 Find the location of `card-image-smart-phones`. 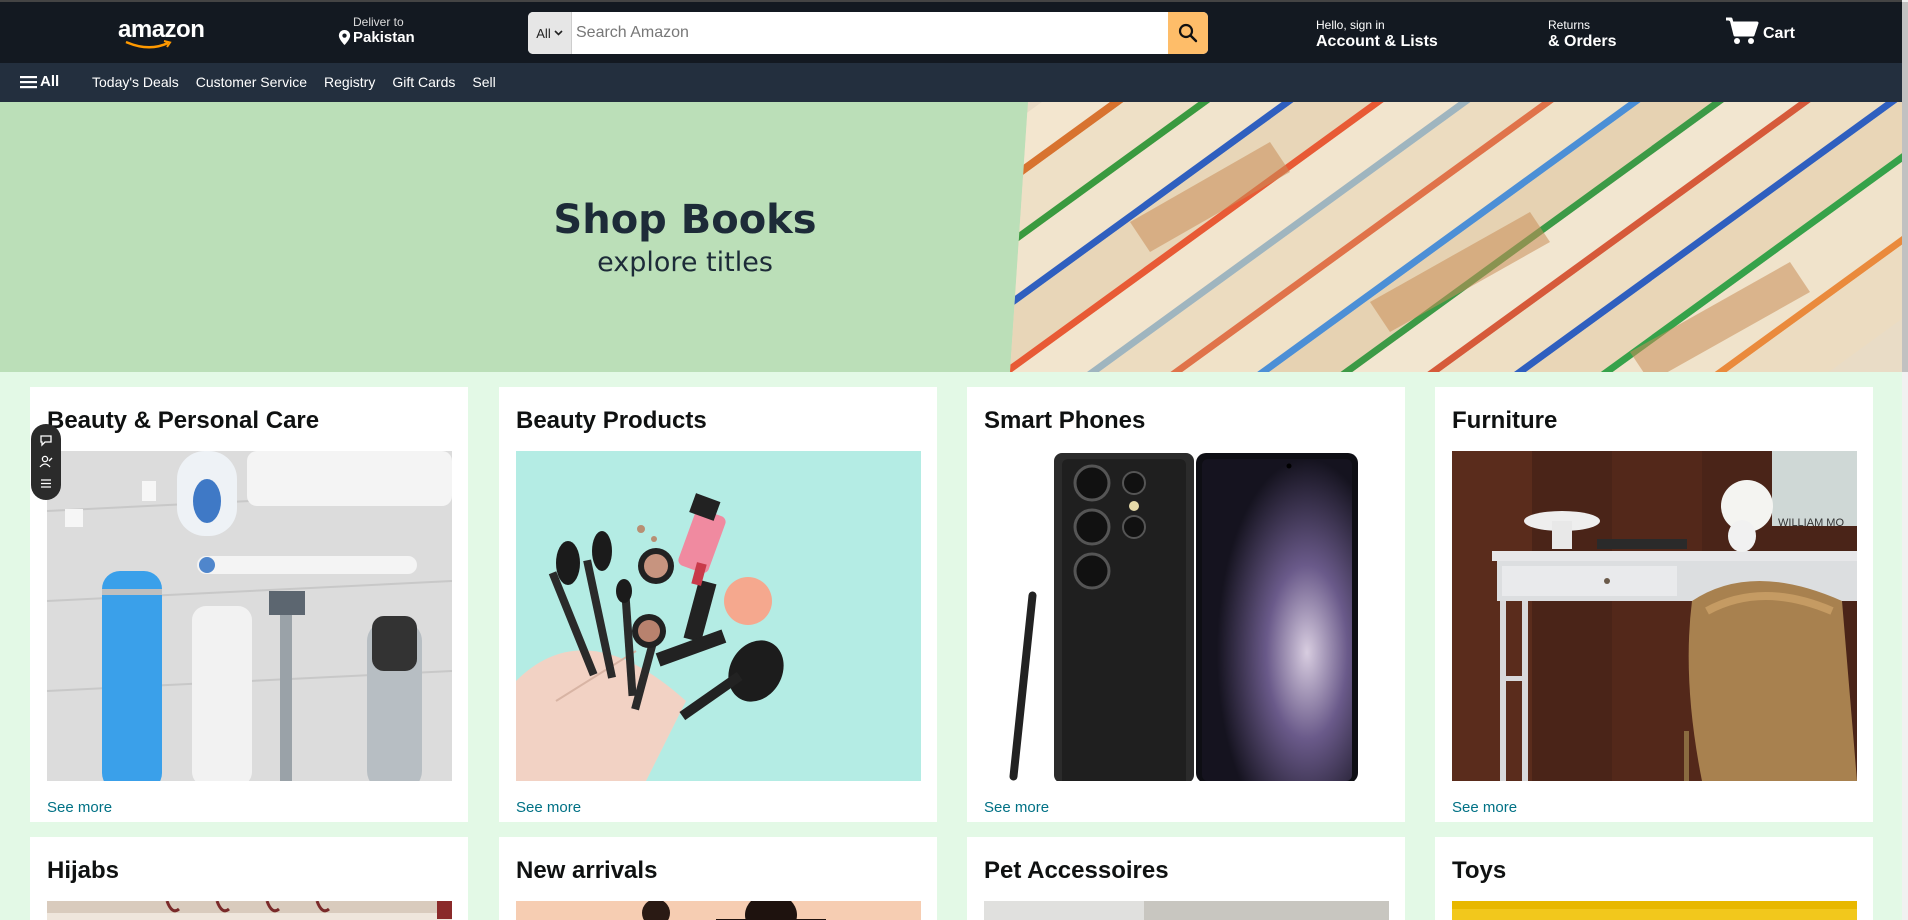

card-image-smart-phones is located at coordinates (1186, 616).